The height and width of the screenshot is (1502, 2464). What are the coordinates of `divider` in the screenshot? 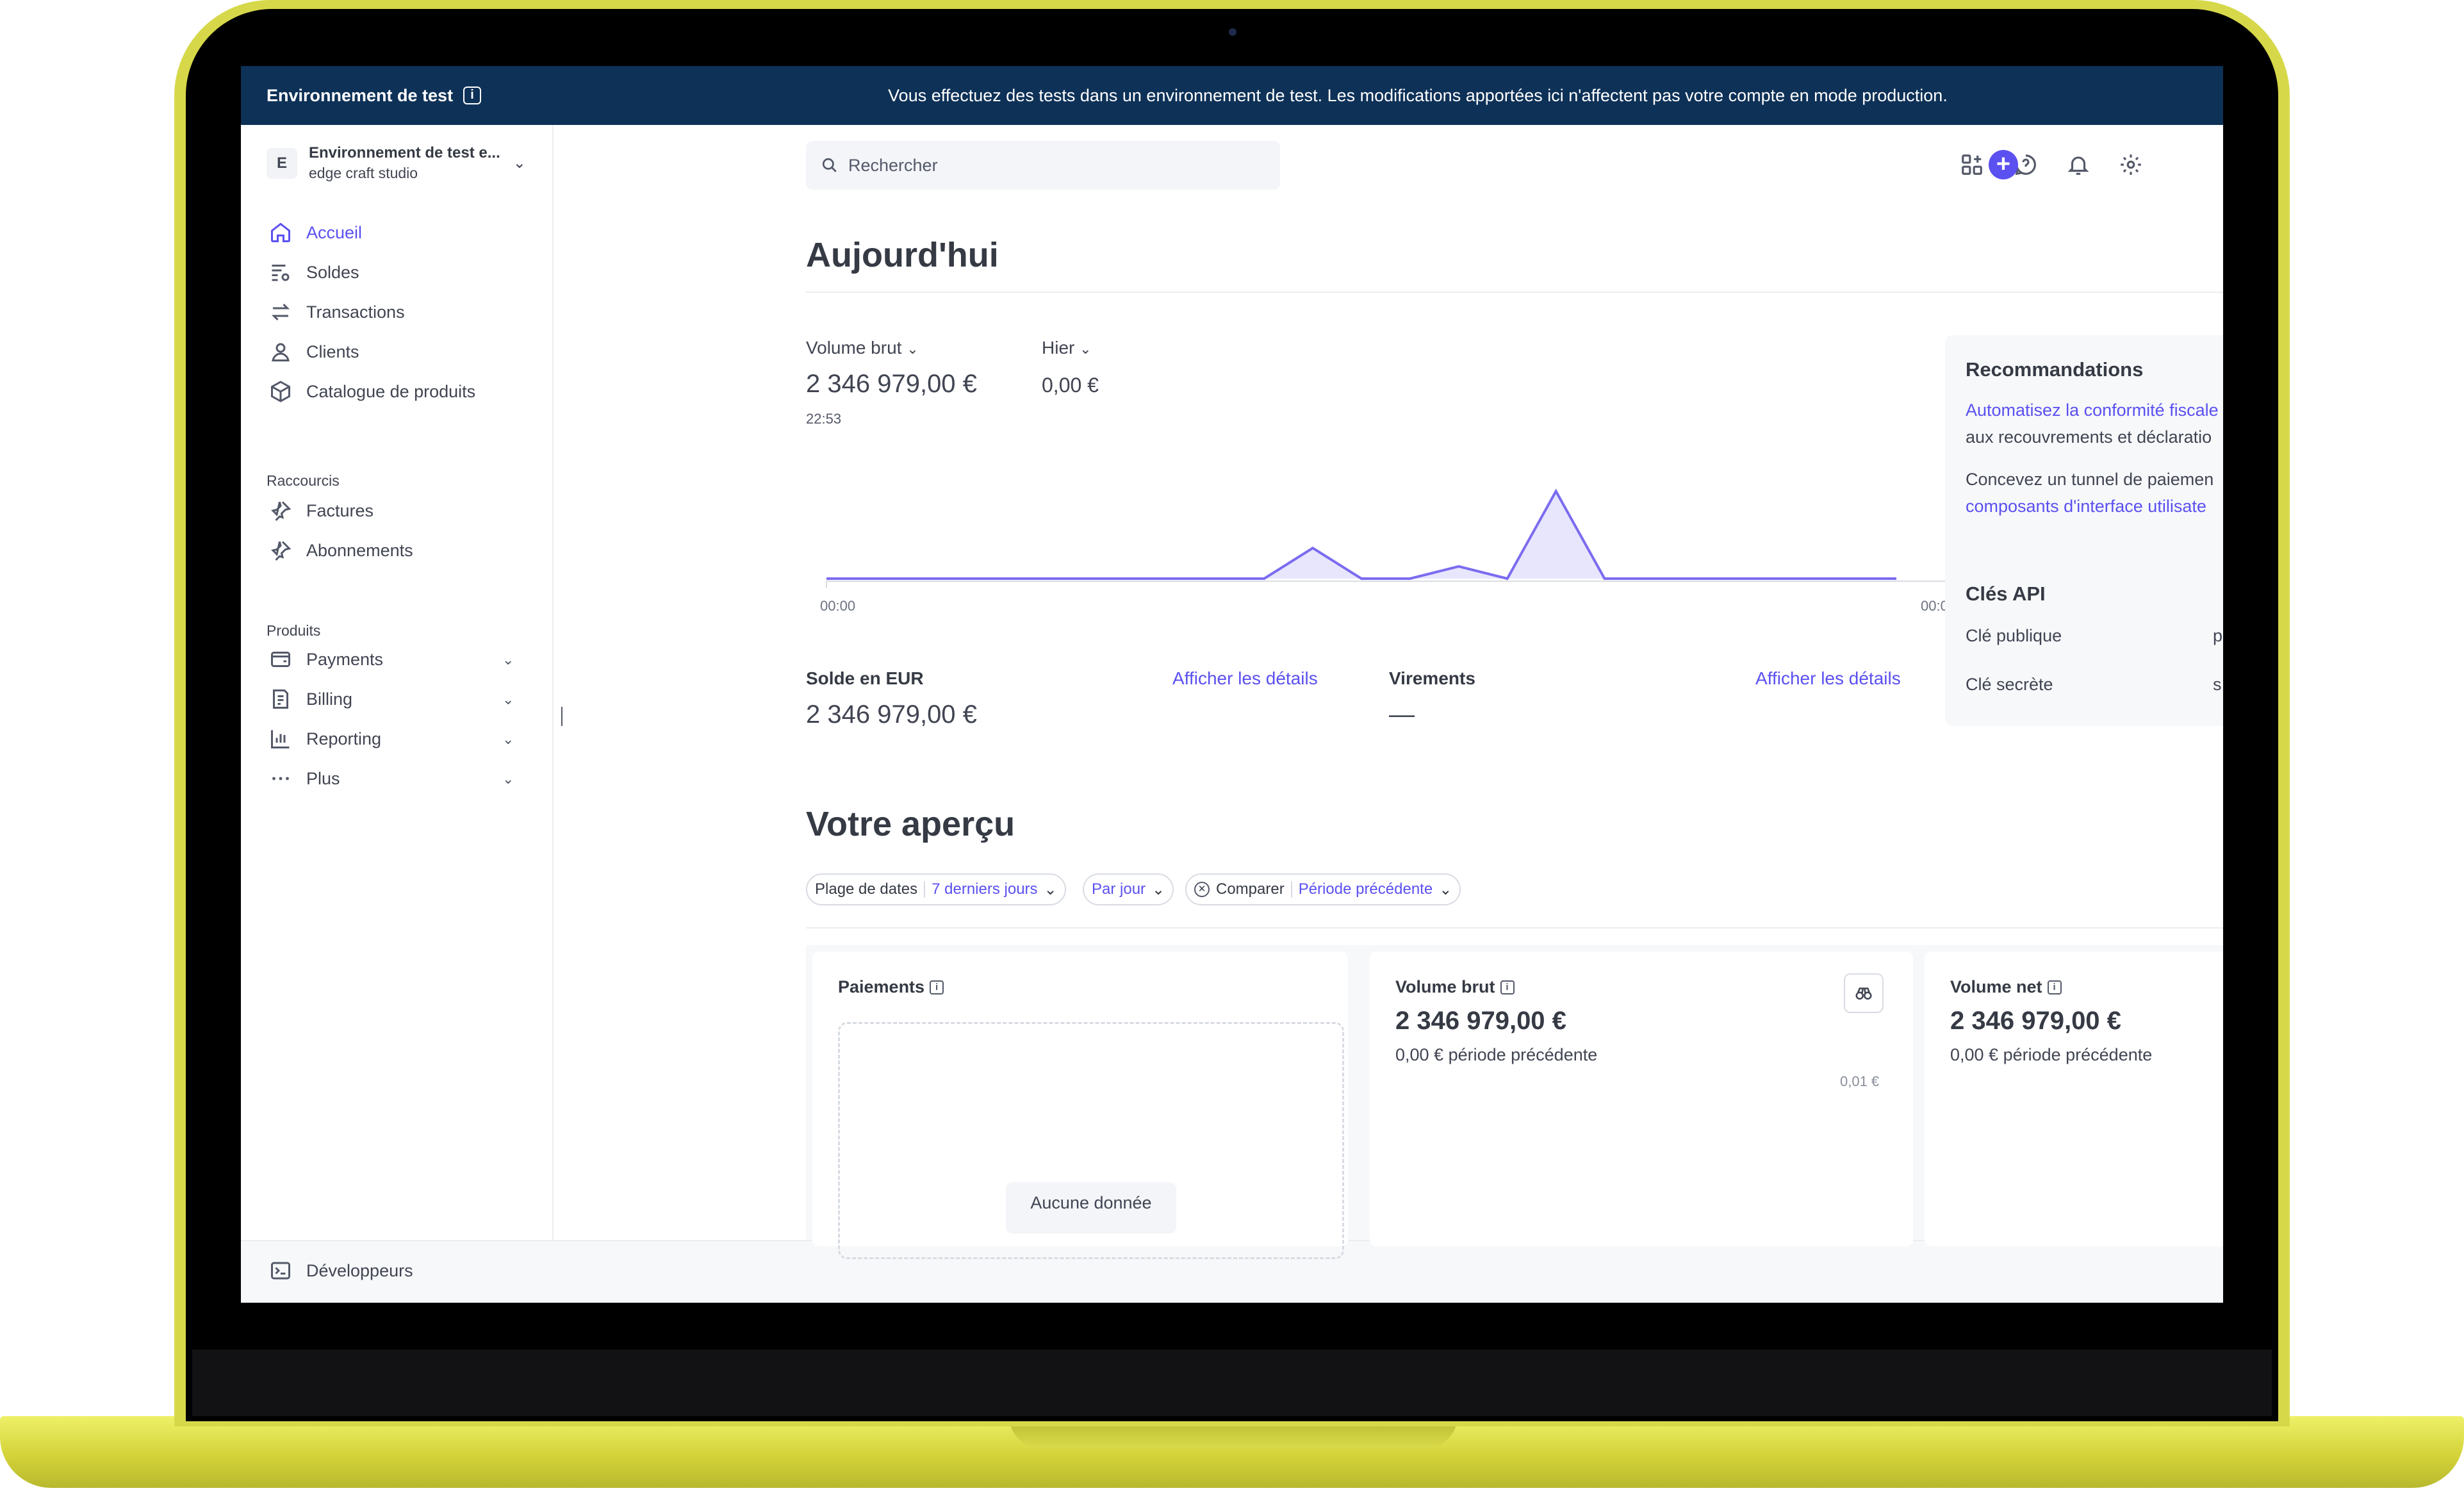 It's located at (1514, 292).